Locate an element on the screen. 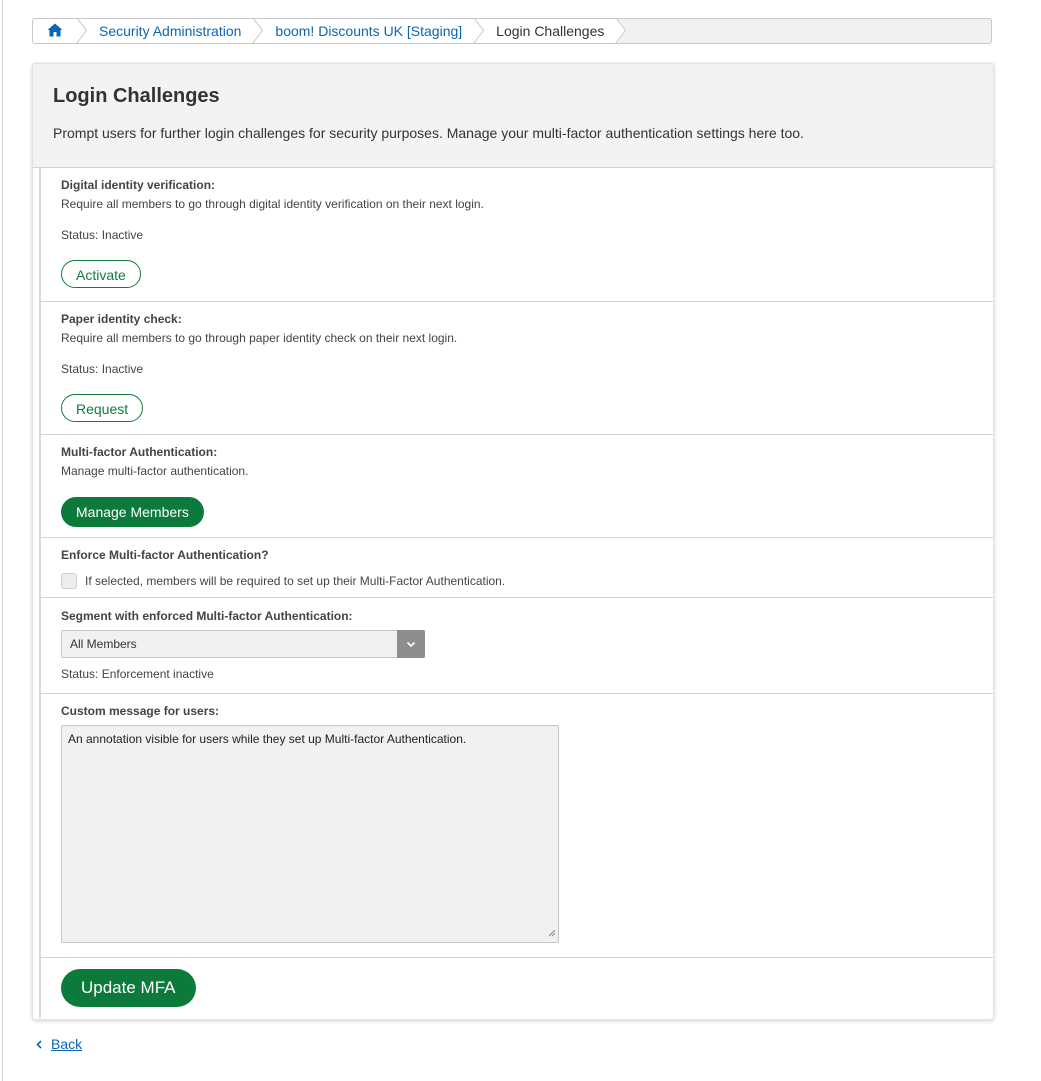 This screenshot has height=1081, width=1041. back-link: Back is located at coordinates (59, 1044).